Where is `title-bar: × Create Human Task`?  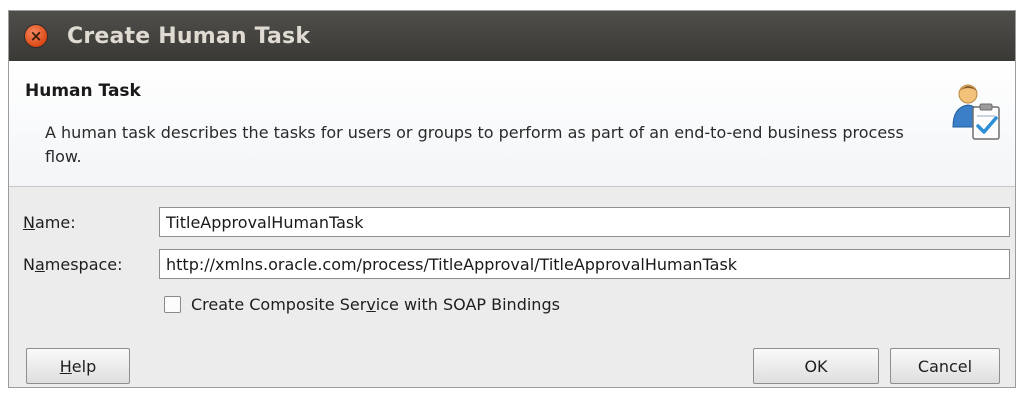 title-bar: × Create Human Task is located at coordinates (512, 36).